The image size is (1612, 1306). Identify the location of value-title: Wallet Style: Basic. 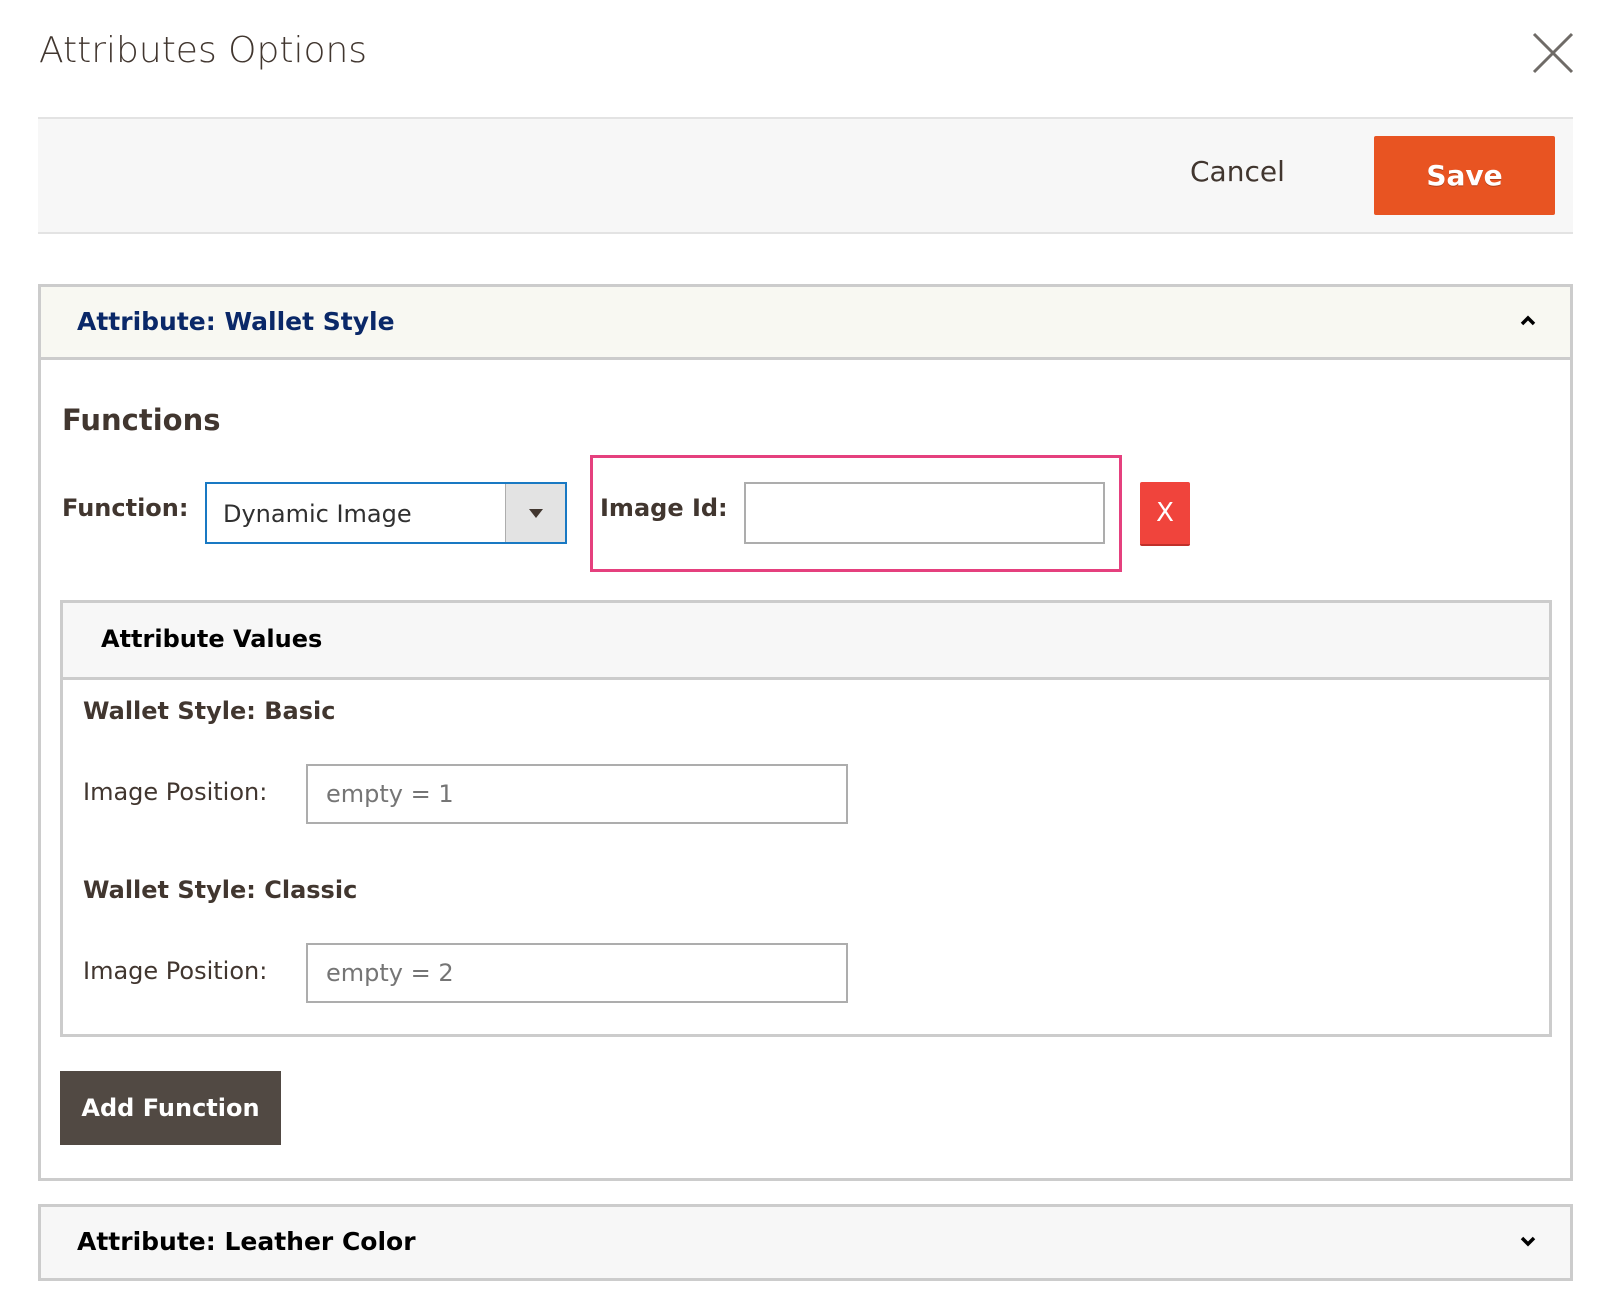
(209, 711).